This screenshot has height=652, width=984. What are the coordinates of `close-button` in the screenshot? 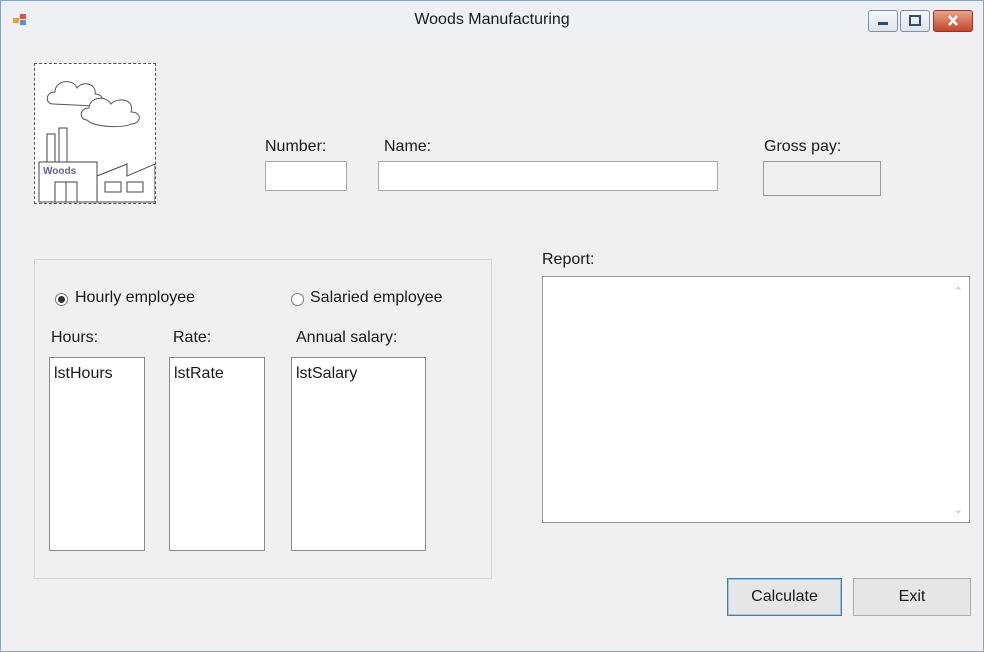 It's located at (953, 21).